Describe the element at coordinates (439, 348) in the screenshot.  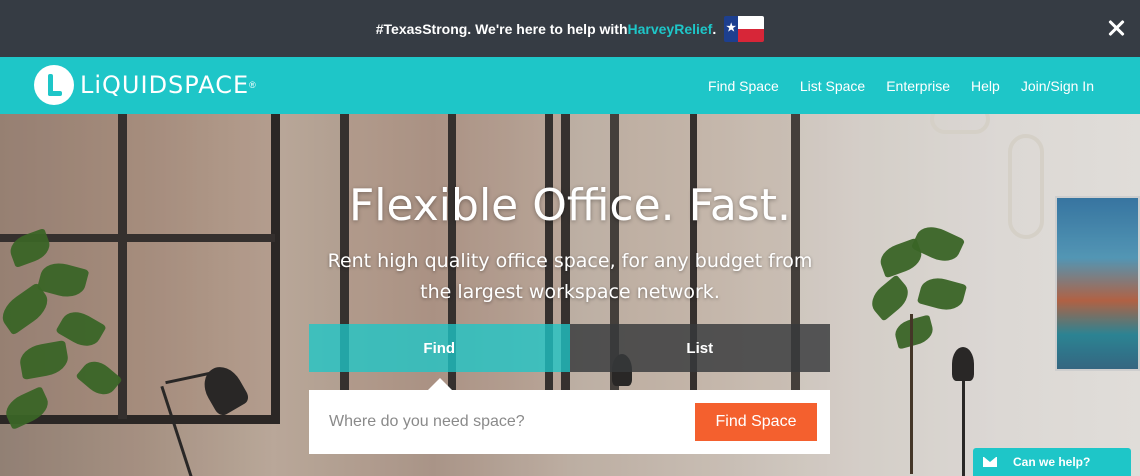
I see `tab-find: Find` at that location.